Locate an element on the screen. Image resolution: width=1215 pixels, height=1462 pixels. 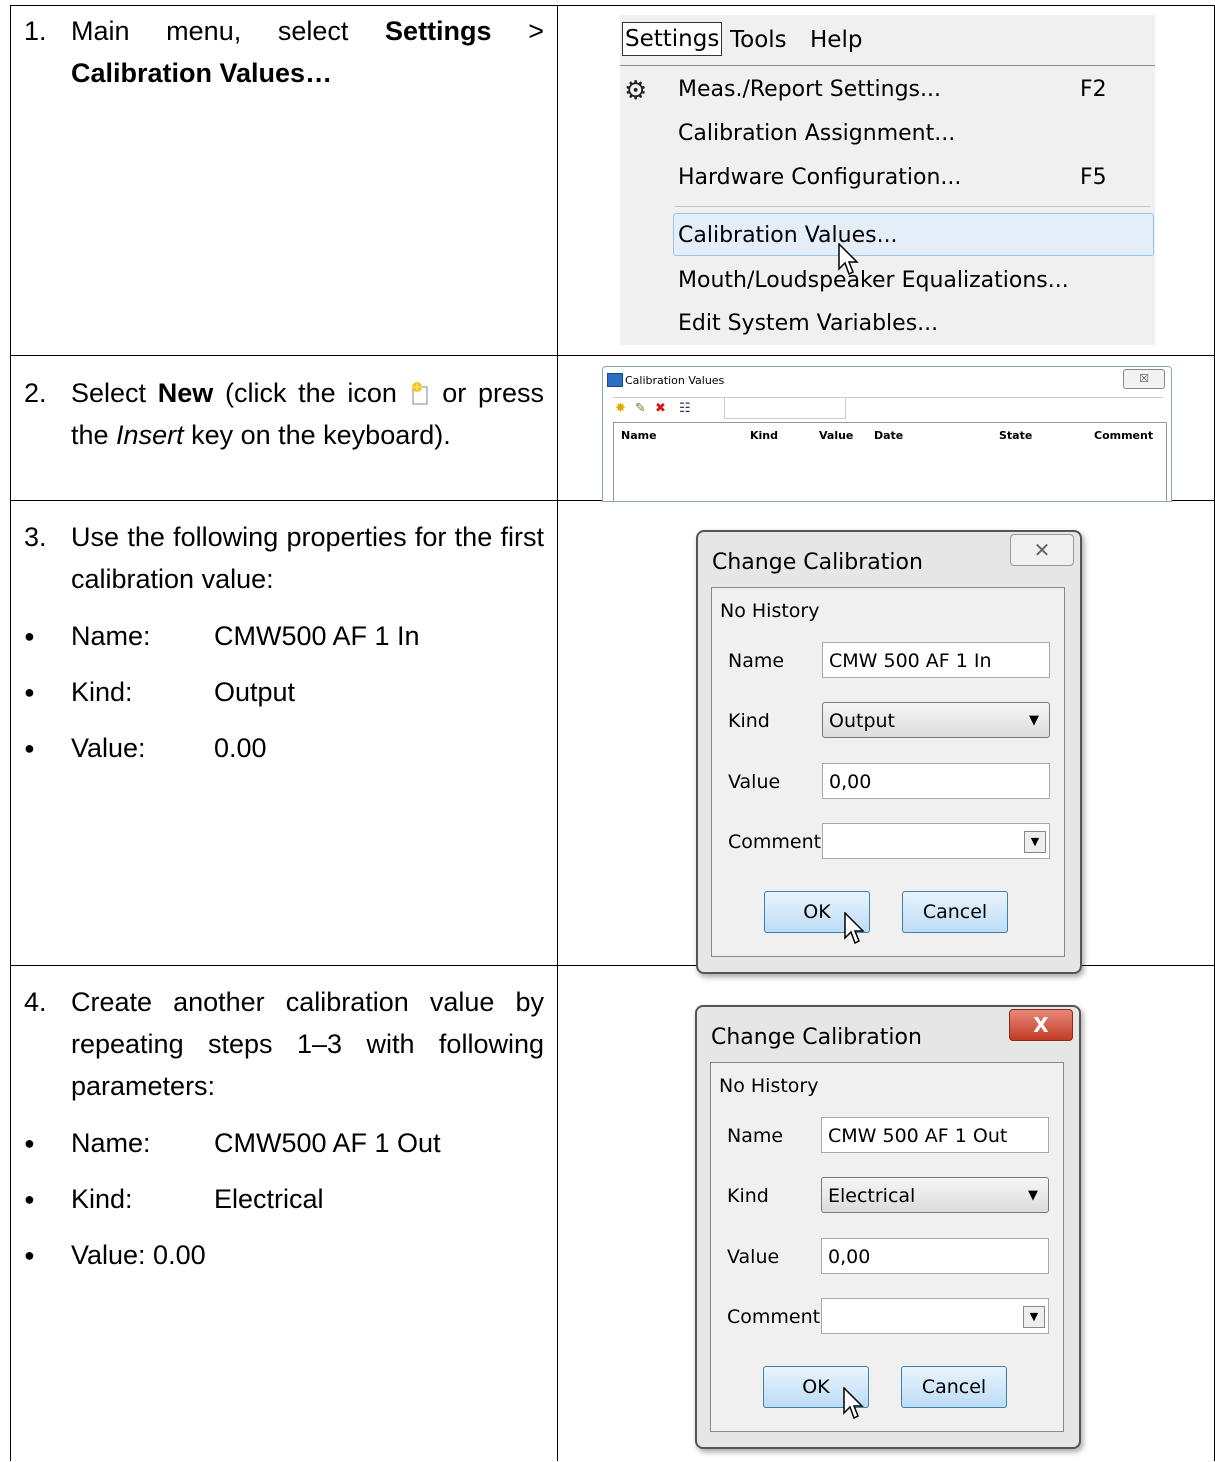
list-item: ● Name: CMW500 AF 1 Out is located at coordinates (232, 1143).